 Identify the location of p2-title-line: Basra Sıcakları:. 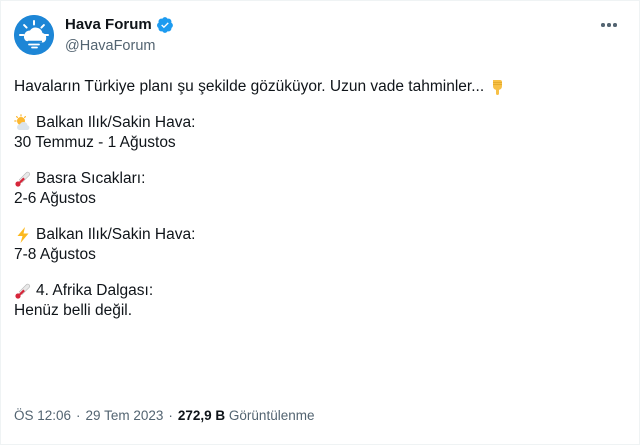
(314, 179).